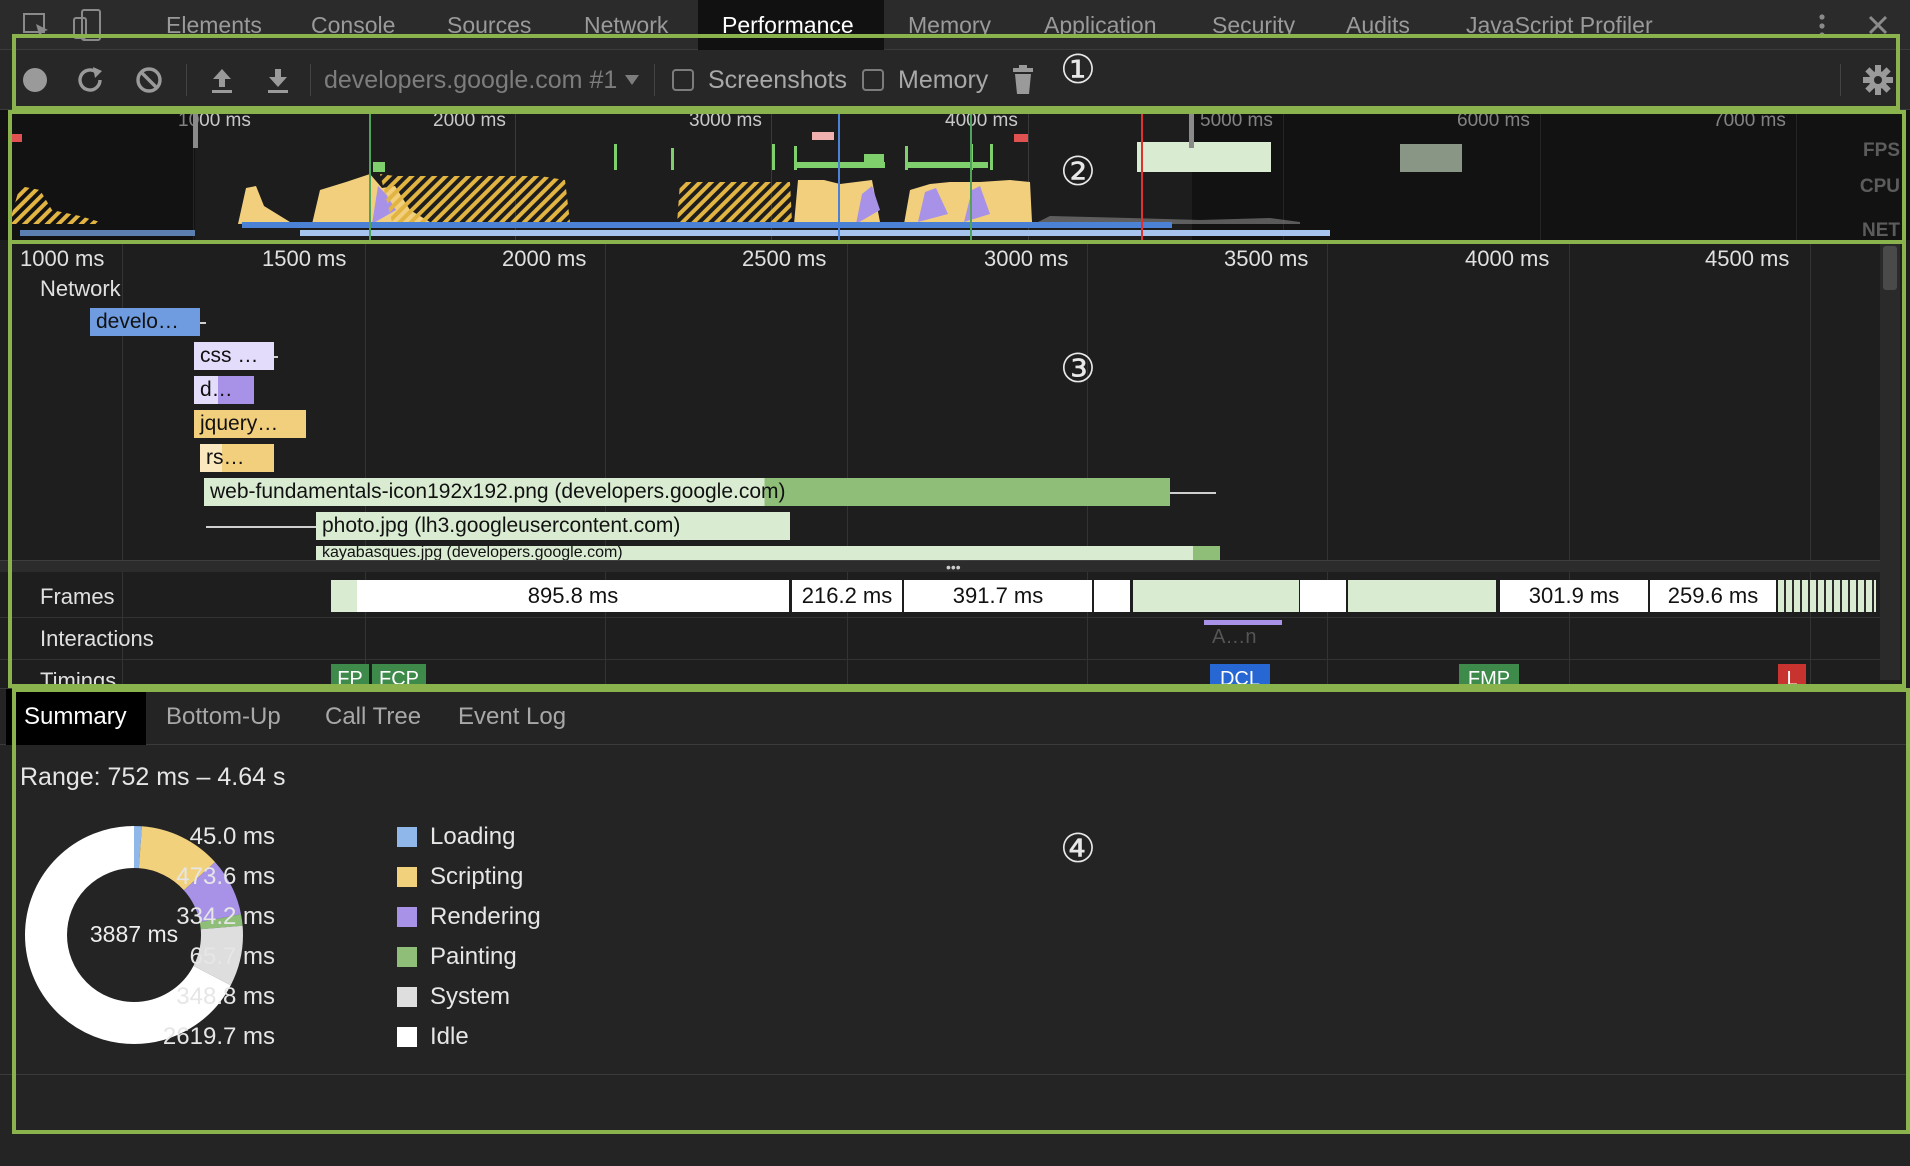 This screenshot has height=1166, width=1910. What do you see at coordinates (1378, 25) in the screenshot?
I see `tab-audits: Audits` at bounding box center [1378, 25].